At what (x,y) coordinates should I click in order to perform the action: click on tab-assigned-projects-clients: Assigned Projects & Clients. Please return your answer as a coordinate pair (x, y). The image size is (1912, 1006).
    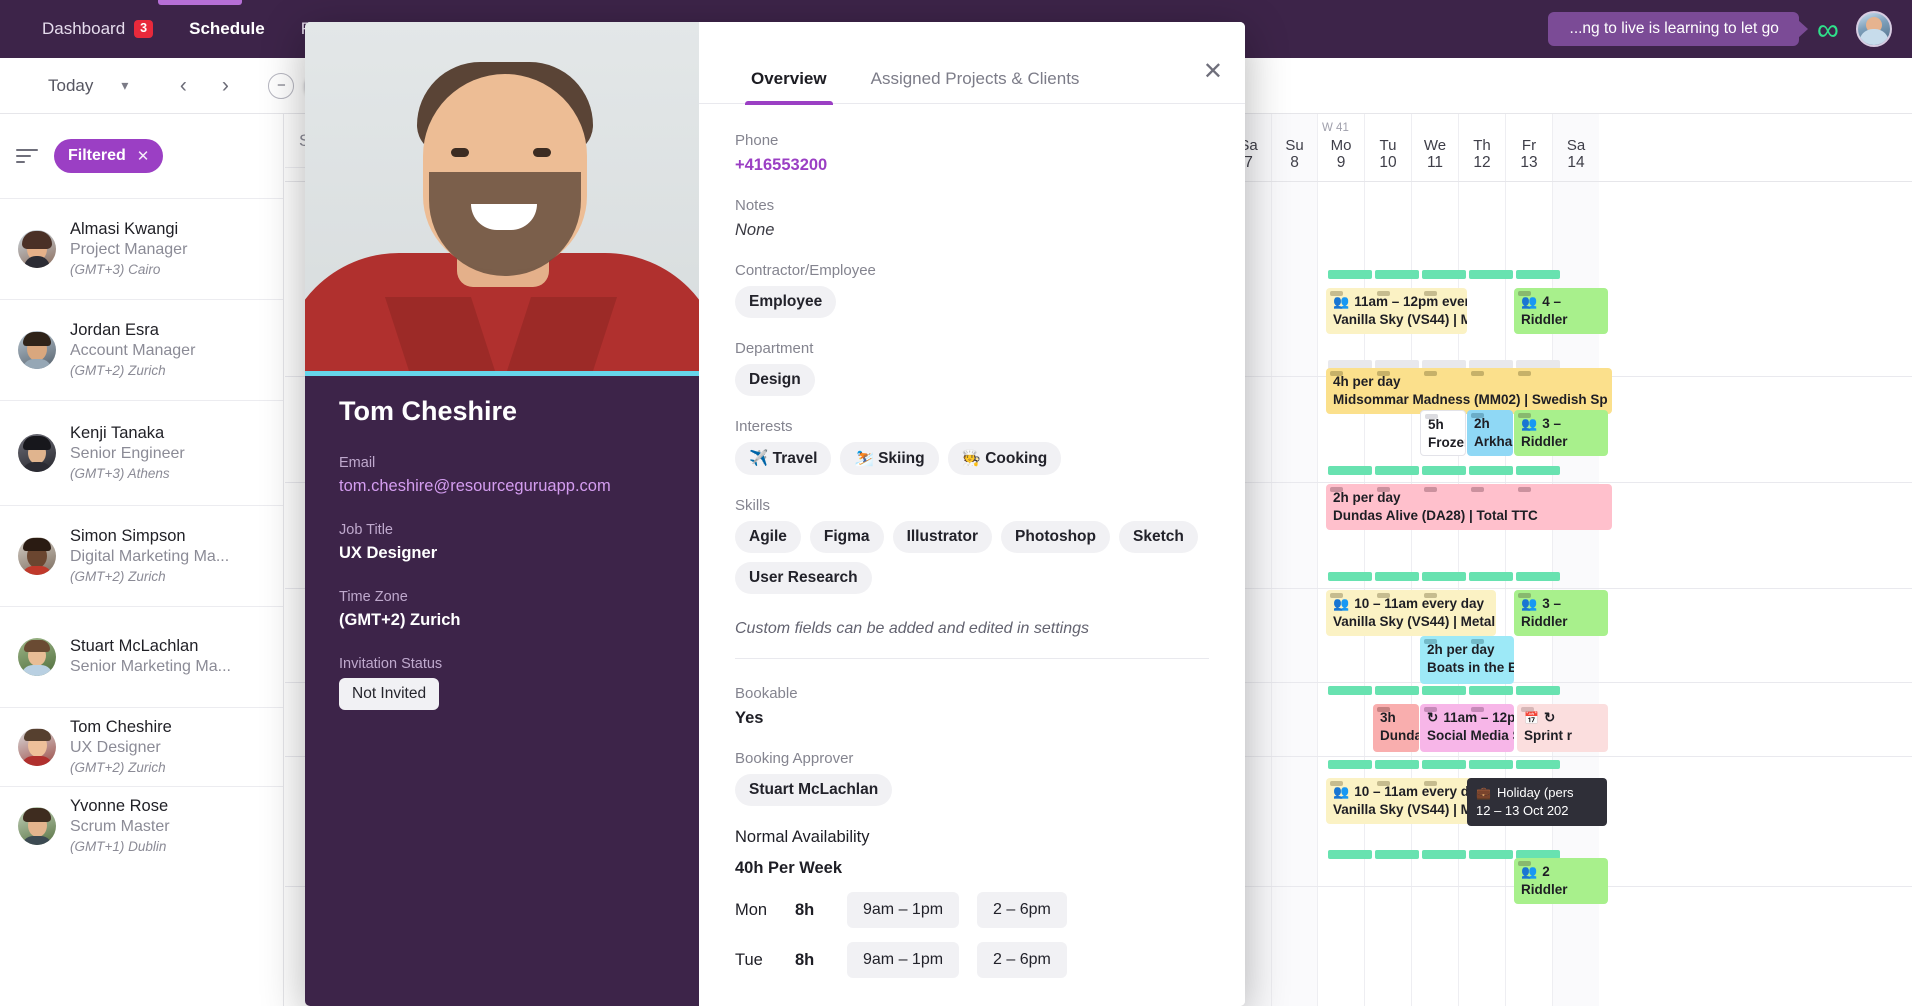
    Looking at the image, I should click on (975, 86).